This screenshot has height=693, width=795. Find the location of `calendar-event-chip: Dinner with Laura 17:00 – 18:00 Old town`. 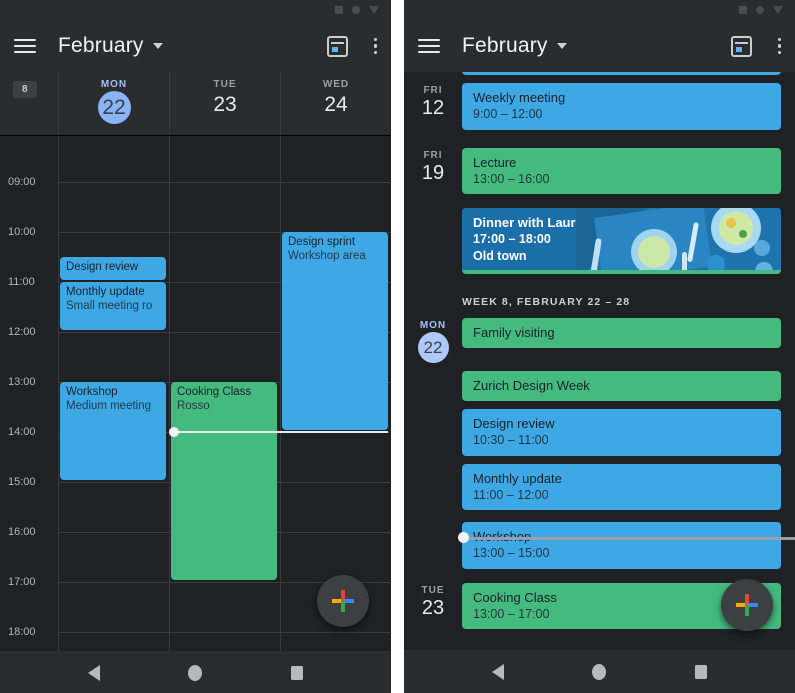

calendar-event-chip: Dinner with Laura 17:00 – 18:00 Old town is located at coordinates (621, 241).